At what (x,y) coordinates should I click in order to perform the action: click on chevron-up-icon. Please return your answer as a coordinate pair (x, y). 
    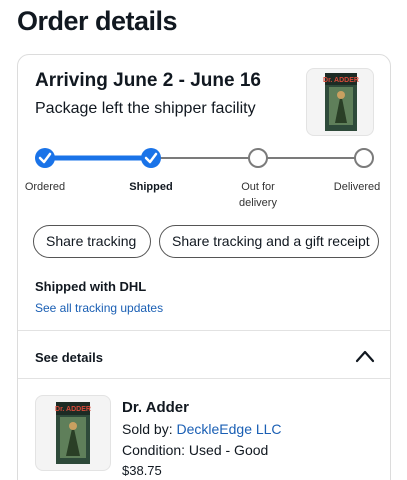
    Looking at the image, I should click on (365, 356).